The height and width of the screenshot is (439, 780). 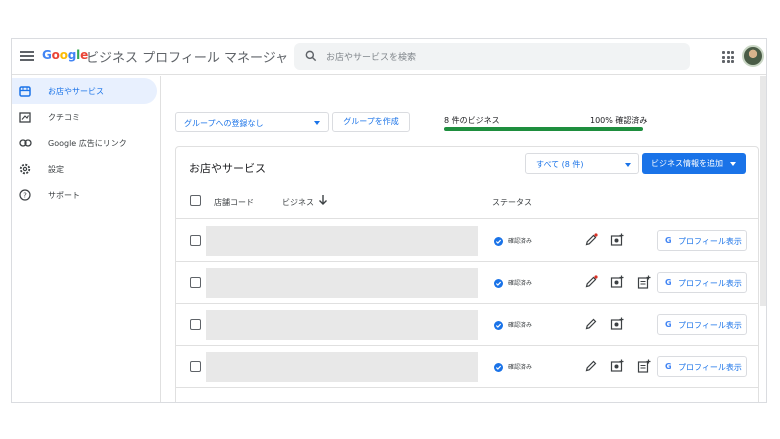 I want to click on help-icon: ?, so click(x=25, y=195).